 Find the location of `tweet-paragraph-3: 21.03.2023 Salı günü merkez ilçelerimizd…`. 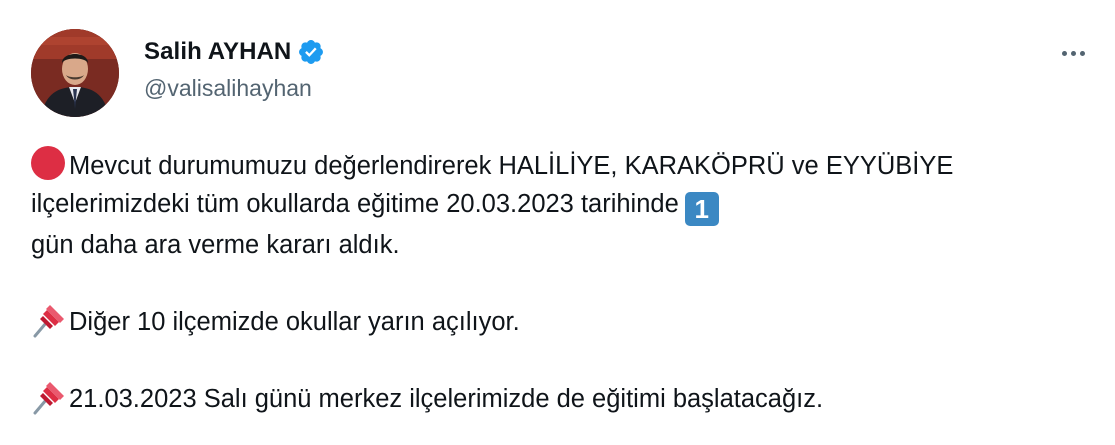

tweet-paragraph-3: 21.03.2023 Salı günü merkez ilçelerimizd… is located at coordinates (561, 398).